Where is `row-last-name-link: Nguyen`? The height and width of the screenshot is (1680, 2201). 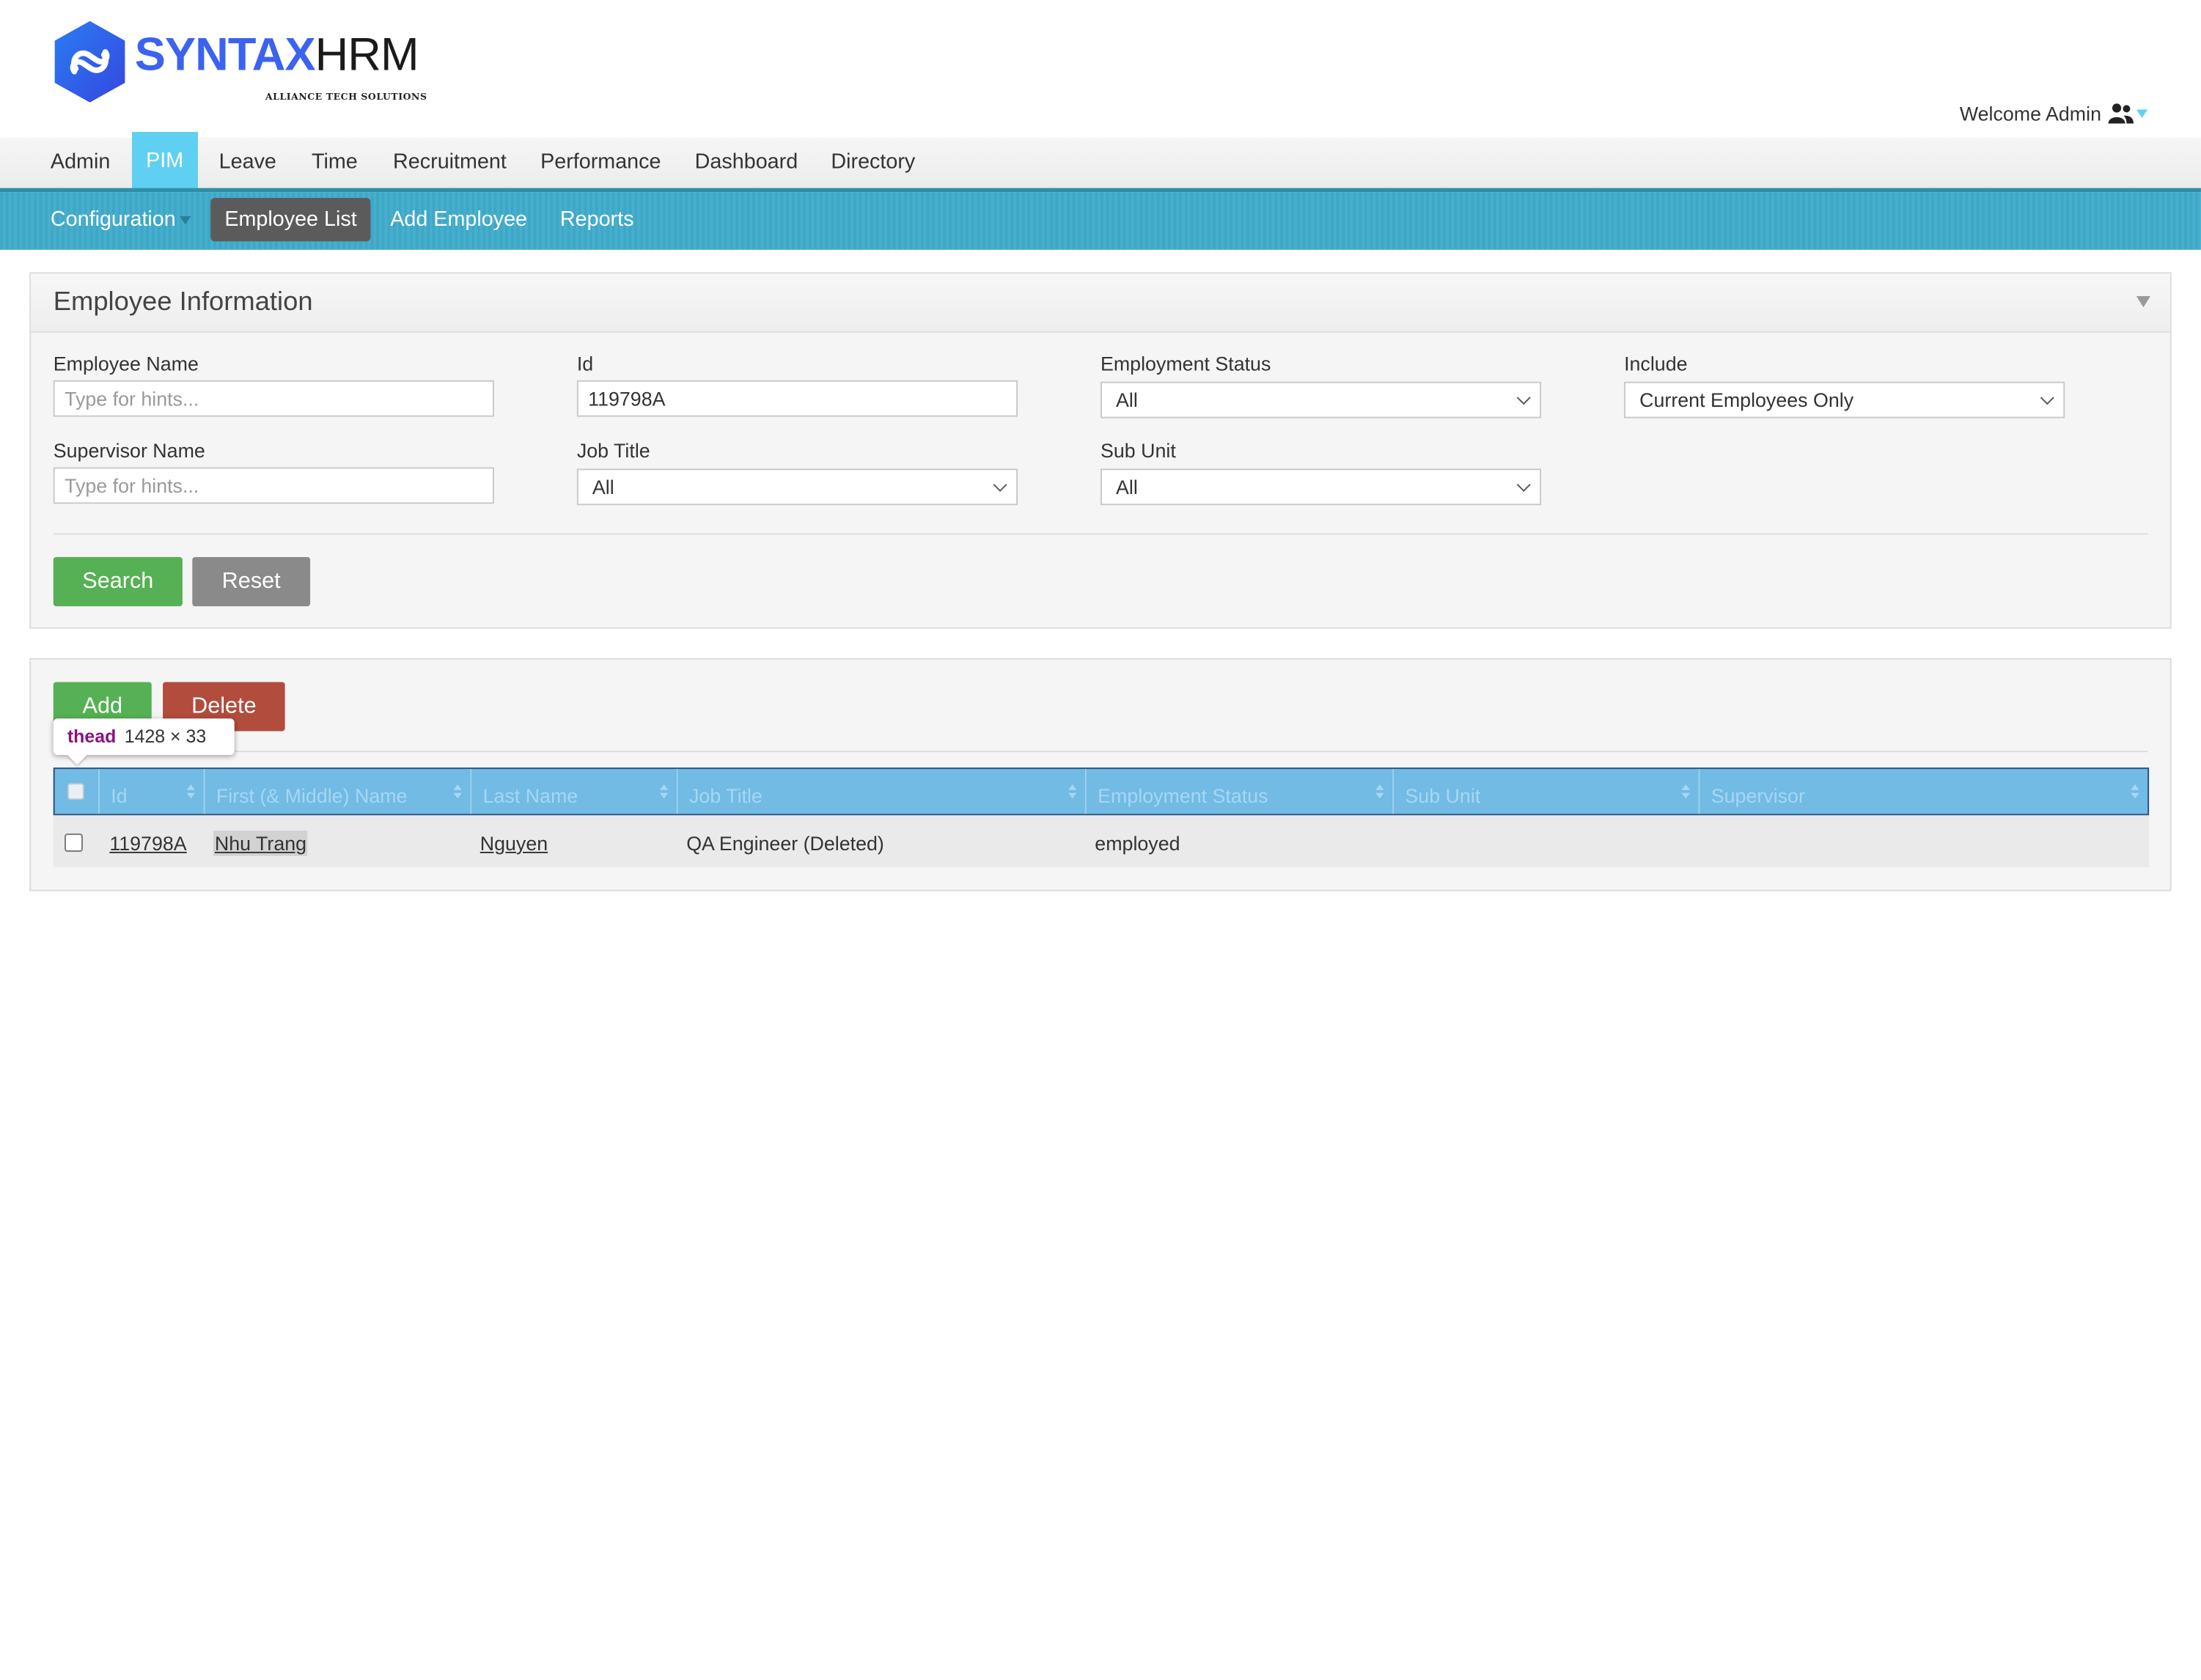
row-last-name-link: Nguyen is located at coordinates (514, 841).